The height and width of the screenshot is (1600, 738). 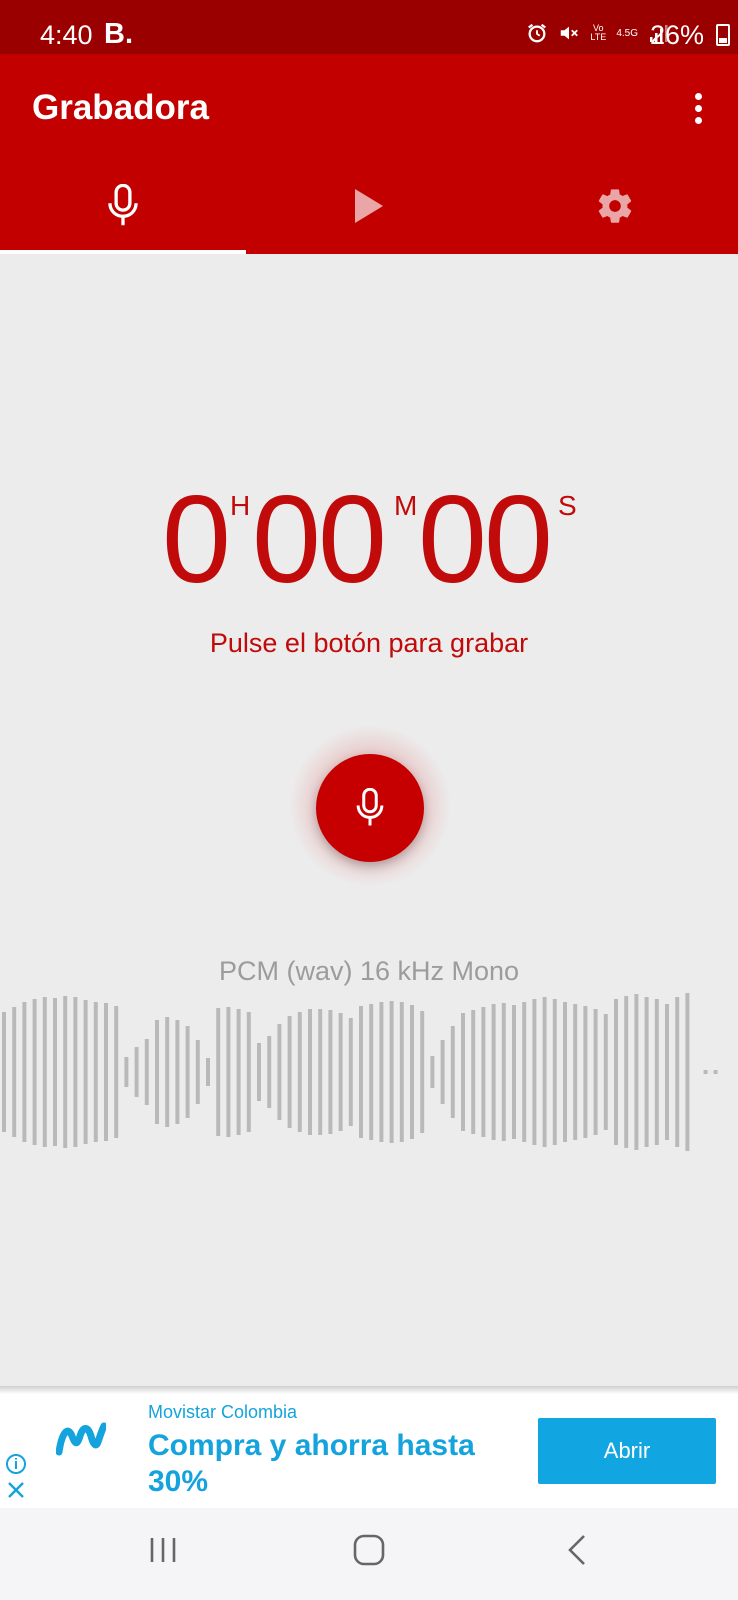 What do you see at coordinates (369, 1390) in the screenshot?
I see `ad-divider` at bounding box center [369, 1390].